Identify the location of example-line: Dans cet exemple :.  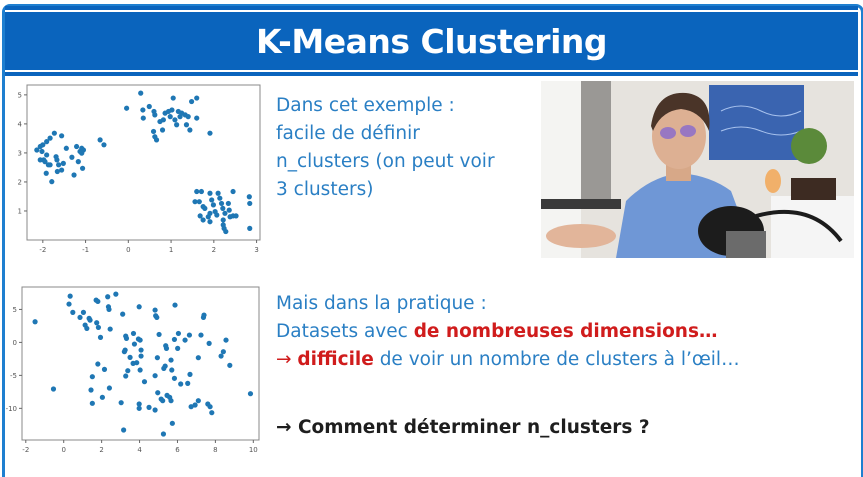
(365, 105).